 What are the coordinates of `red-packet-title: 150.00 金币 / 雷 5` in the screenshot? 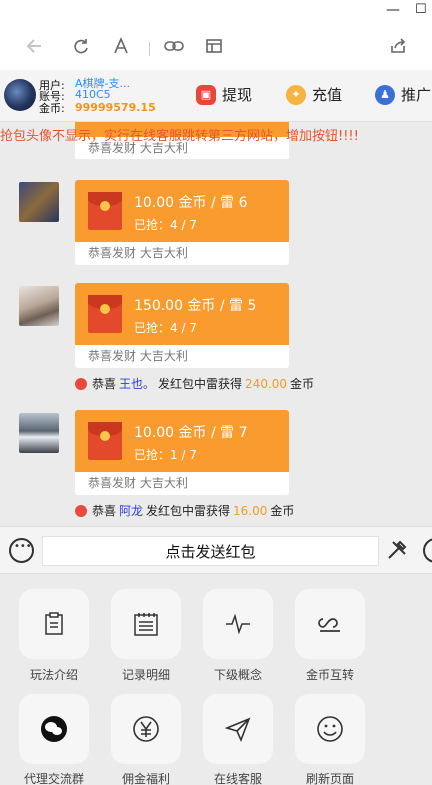 It's located at (195, 306).